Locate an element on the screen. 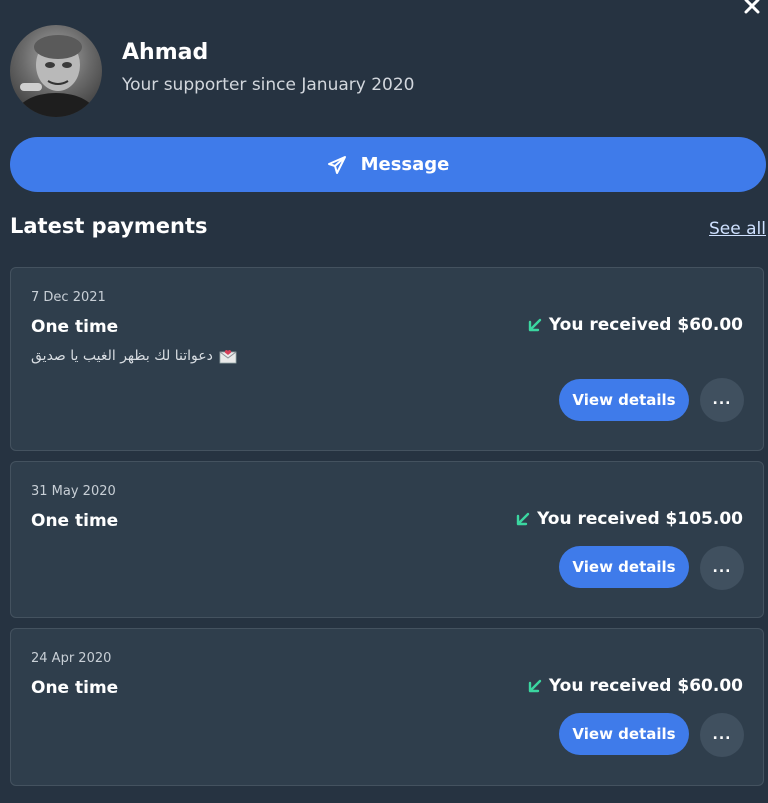  payment-date: 31 May 2020 is located at coordinates (73, 491).